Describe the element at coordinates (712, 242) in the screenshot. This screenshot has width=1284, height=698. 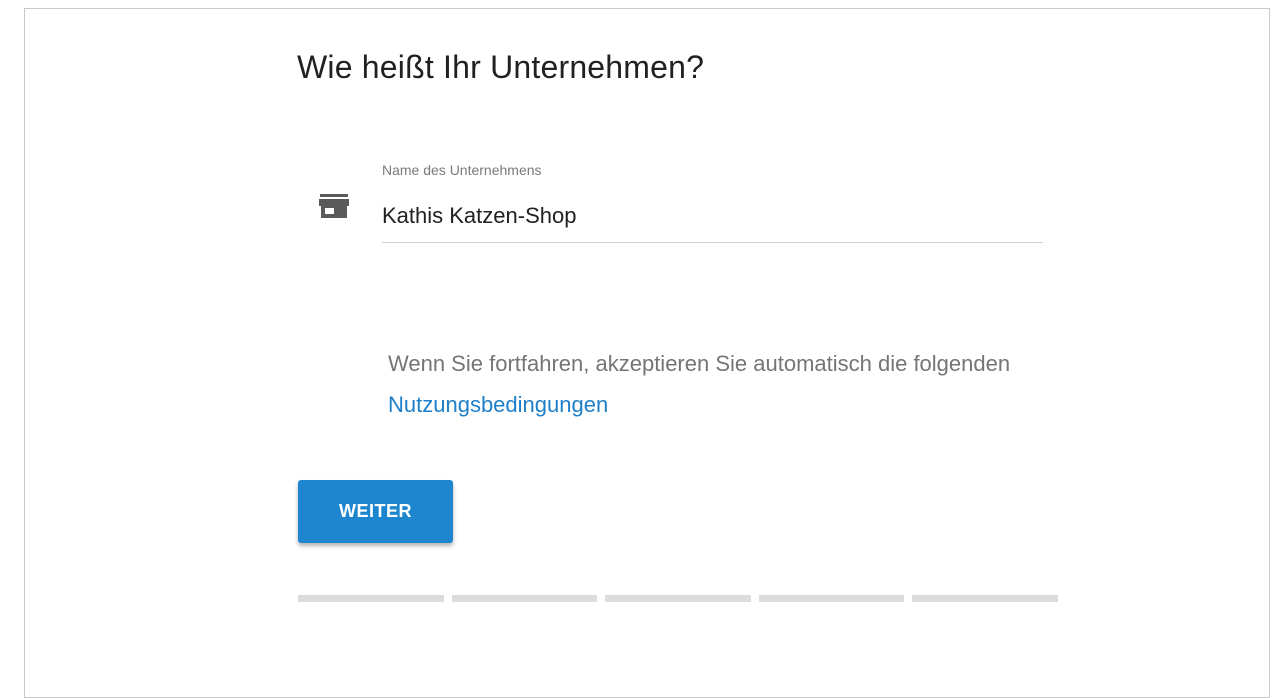
I see `company-name-underline` at that location.